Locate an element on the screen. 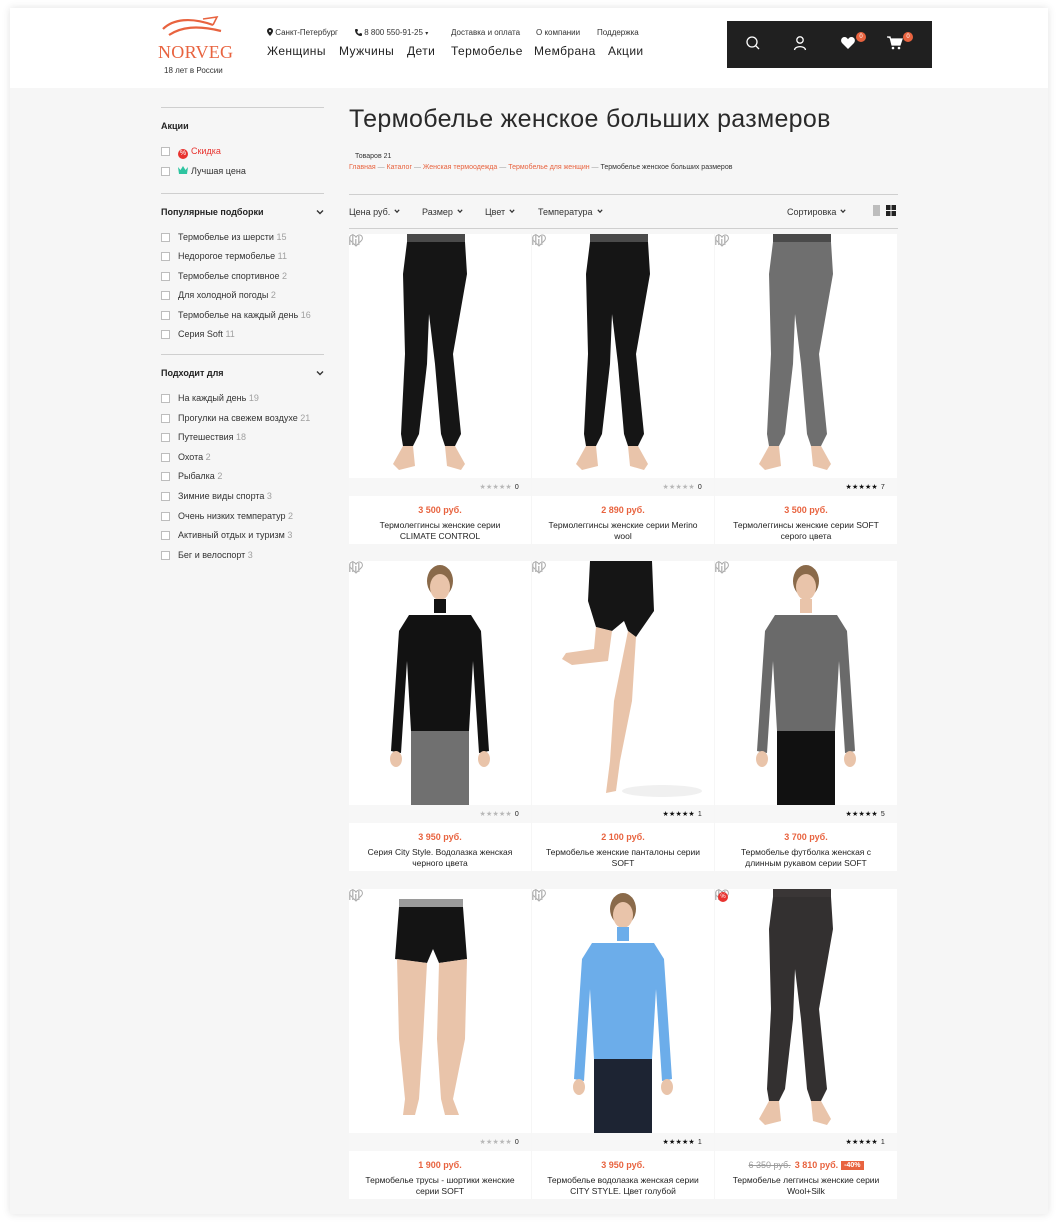 This screenshot has height=1230, width=1058. breadcrumb-link: Термобелье для женщин is located at coordinates (548, 167).